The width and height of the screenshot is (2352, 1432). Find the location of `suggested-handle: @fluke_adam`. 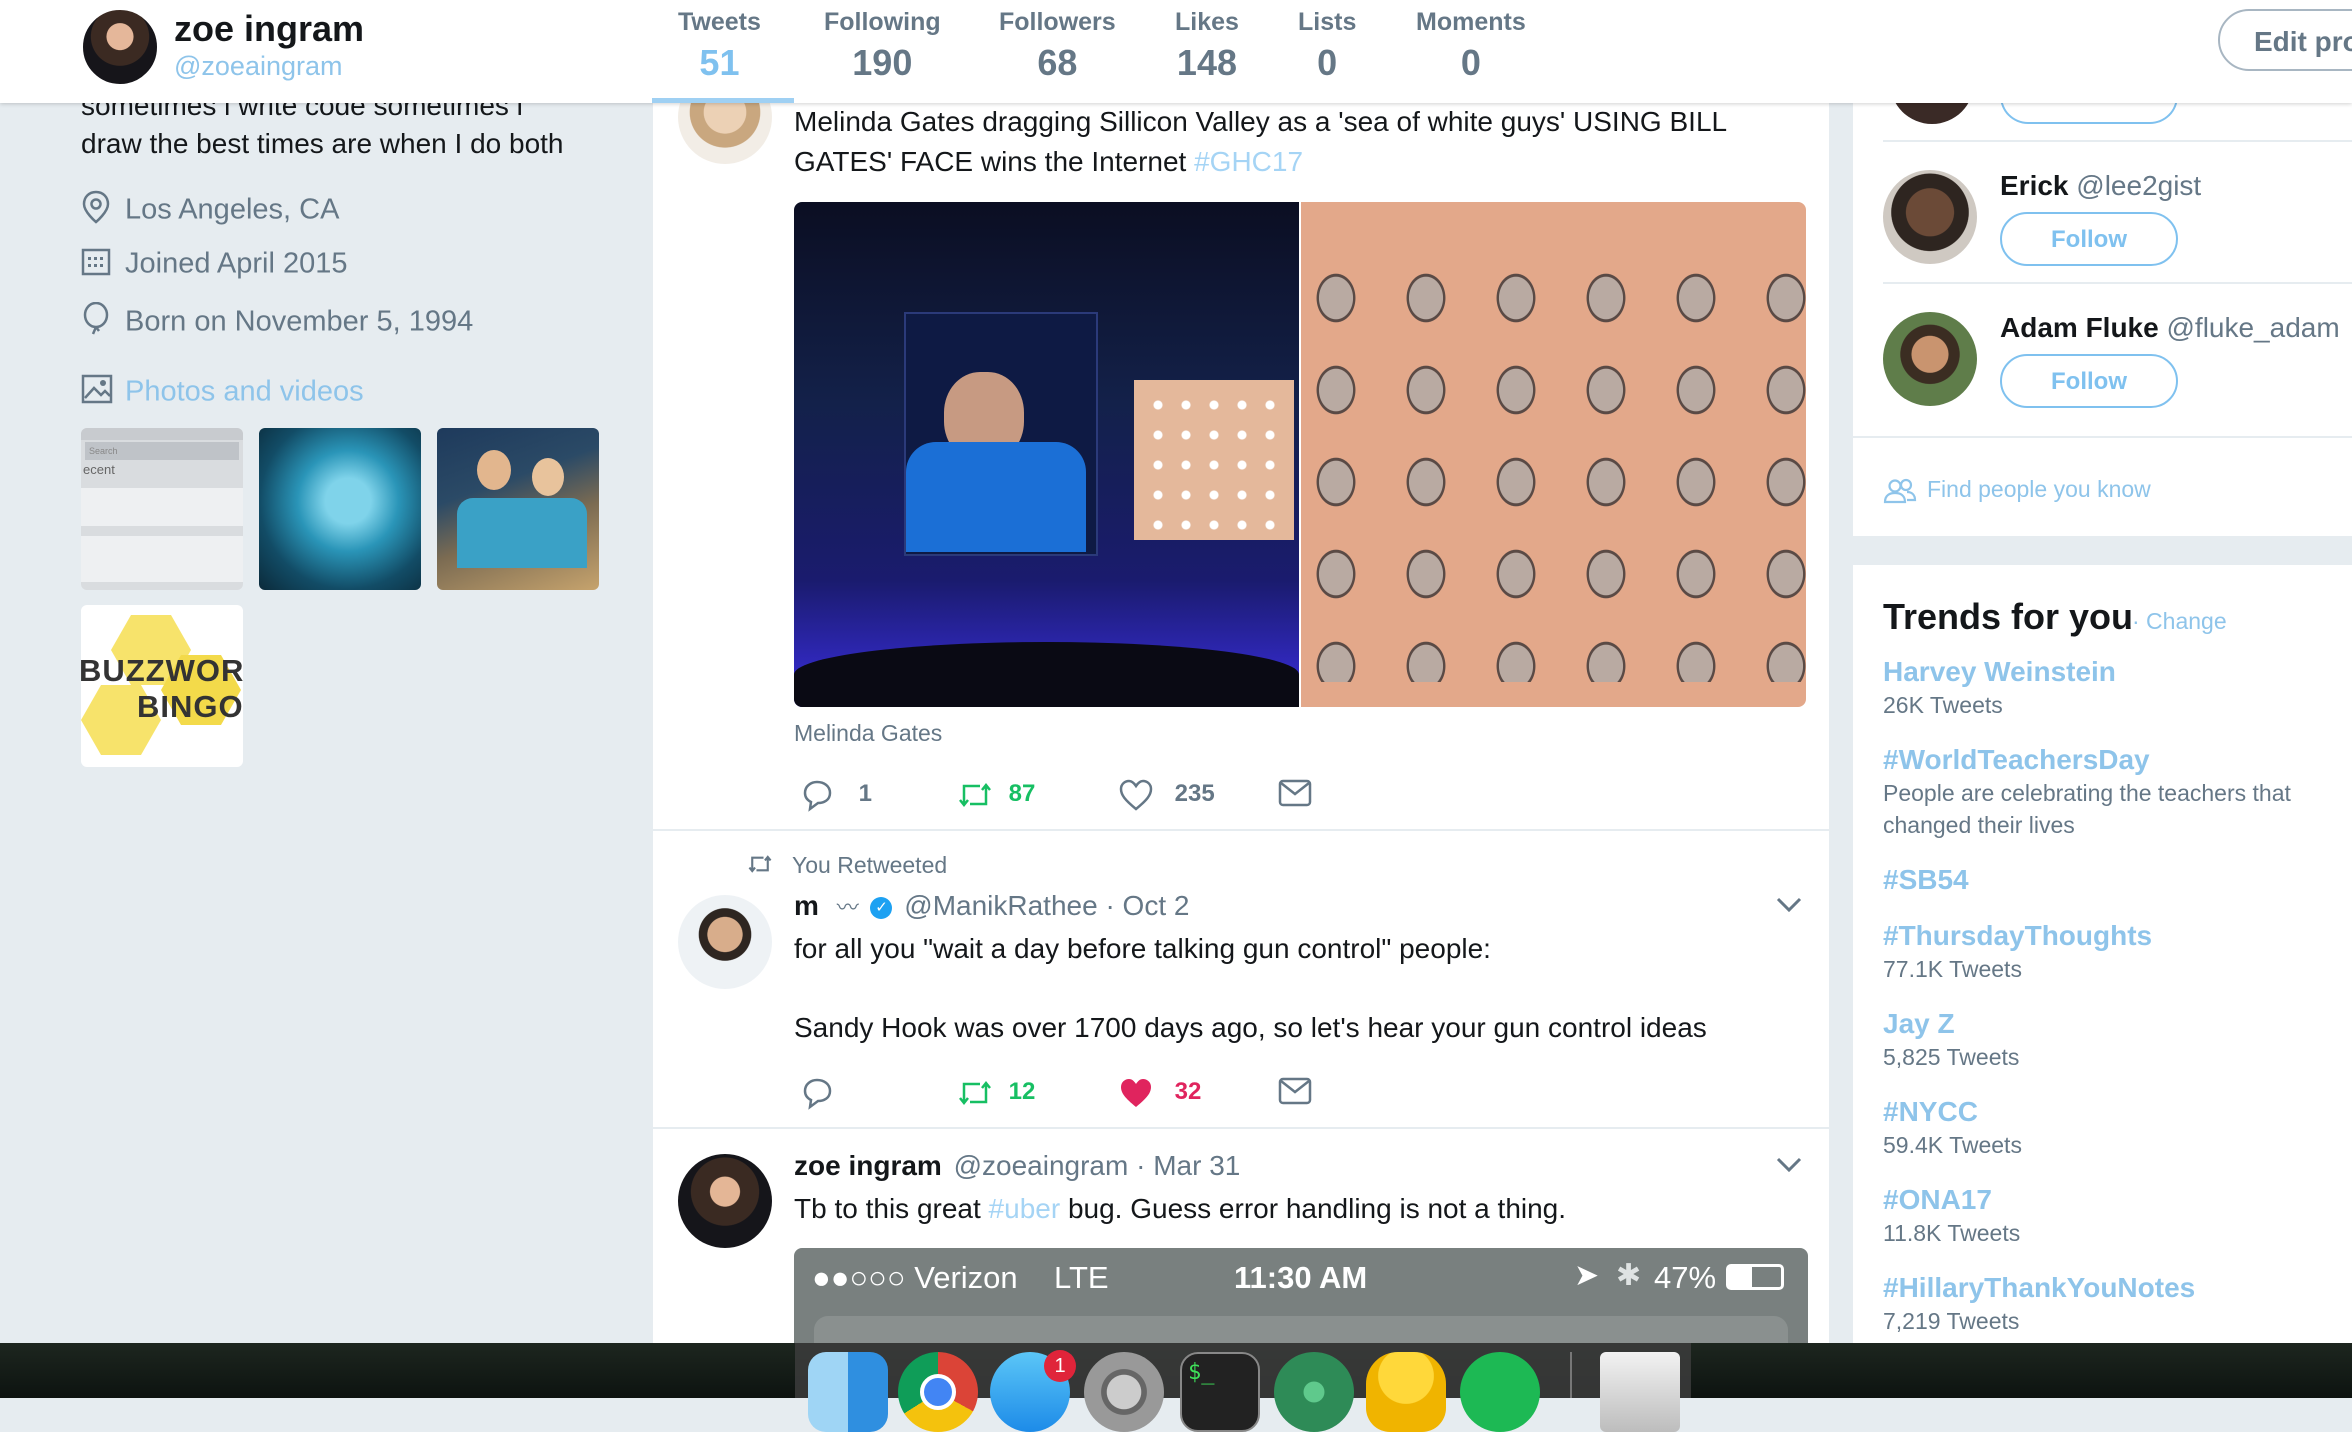

suggested-handle: @fluke_adam is located at coordinates (2253, 327).